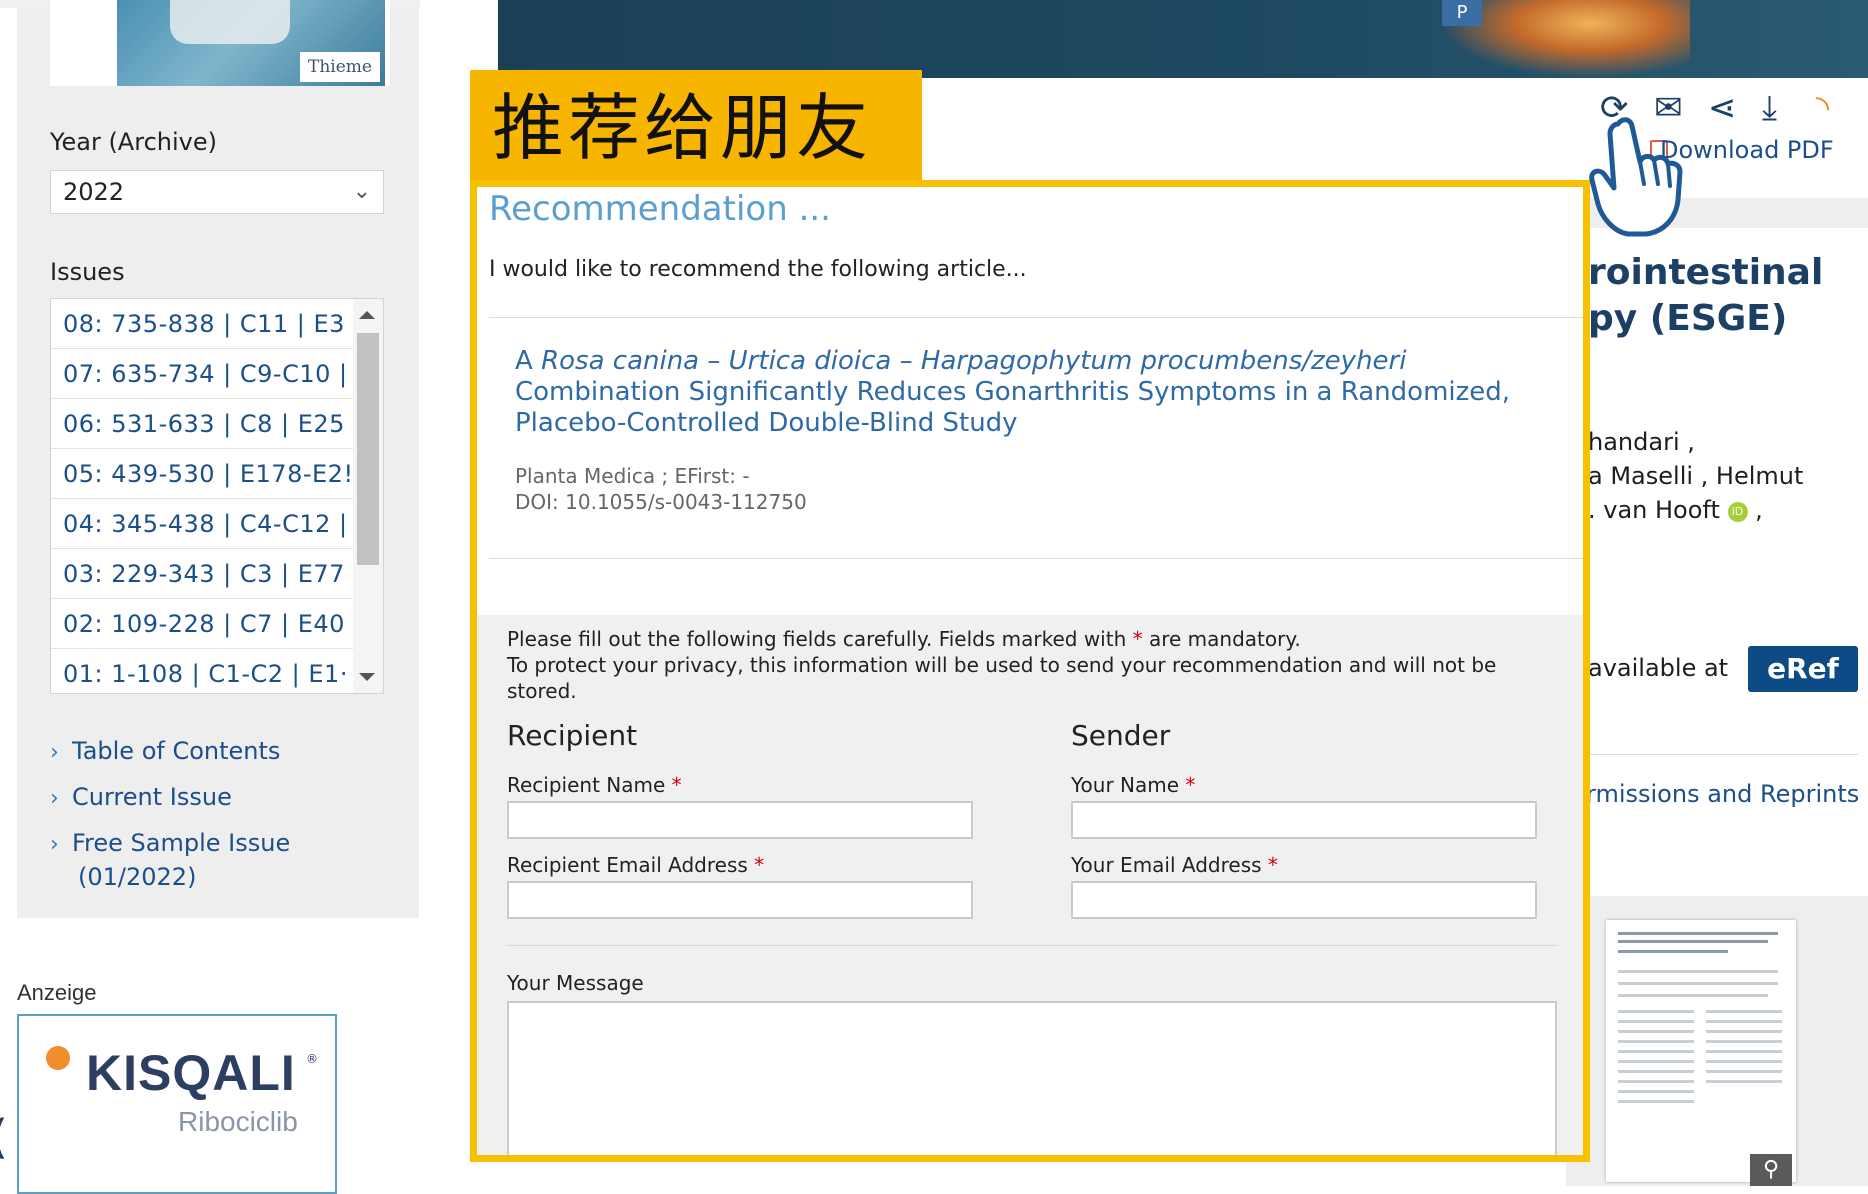 The height and width of the screenshot is (1194, 1868). I want to click on available-at-text: available at, so click(1658, 668).